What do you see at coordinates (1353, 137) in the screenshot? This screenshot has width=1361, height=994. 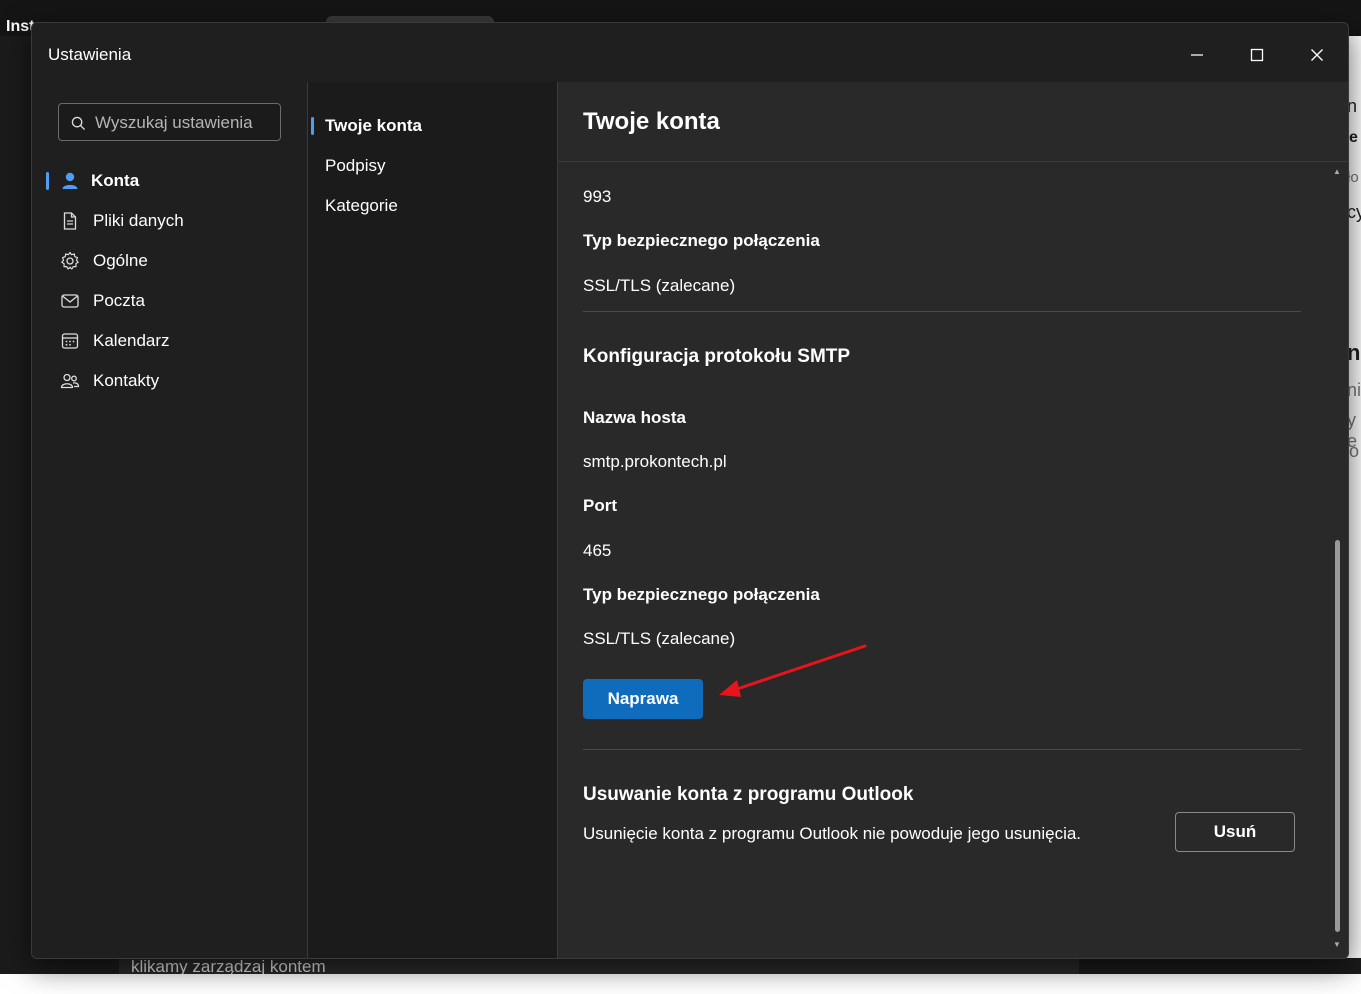 I see `background-text-fragment: e` at bounding box center [1353, 137].